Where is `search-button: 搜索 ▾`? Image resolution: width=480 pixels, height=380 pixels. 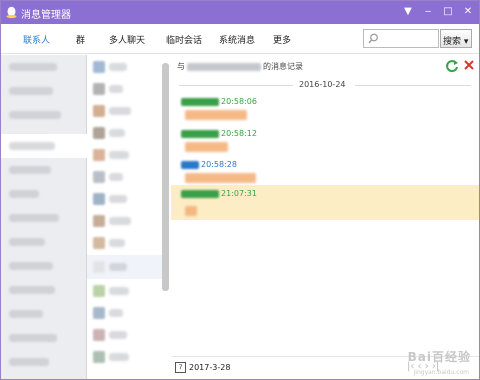 search-button: 搜索 ▾ is located at coordinates (456, 38).